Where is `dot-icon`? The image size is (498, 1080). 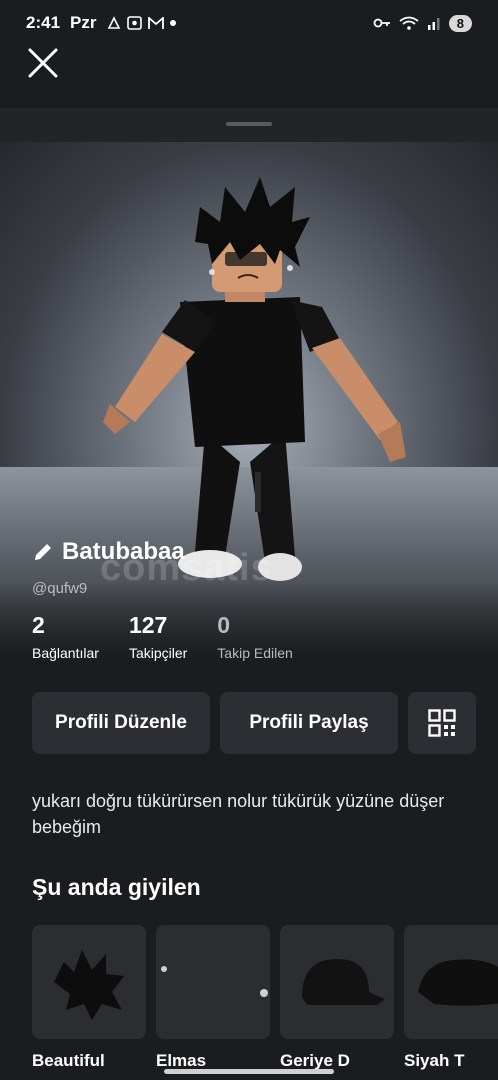
dot-icon is located at coordinates (172, 23).